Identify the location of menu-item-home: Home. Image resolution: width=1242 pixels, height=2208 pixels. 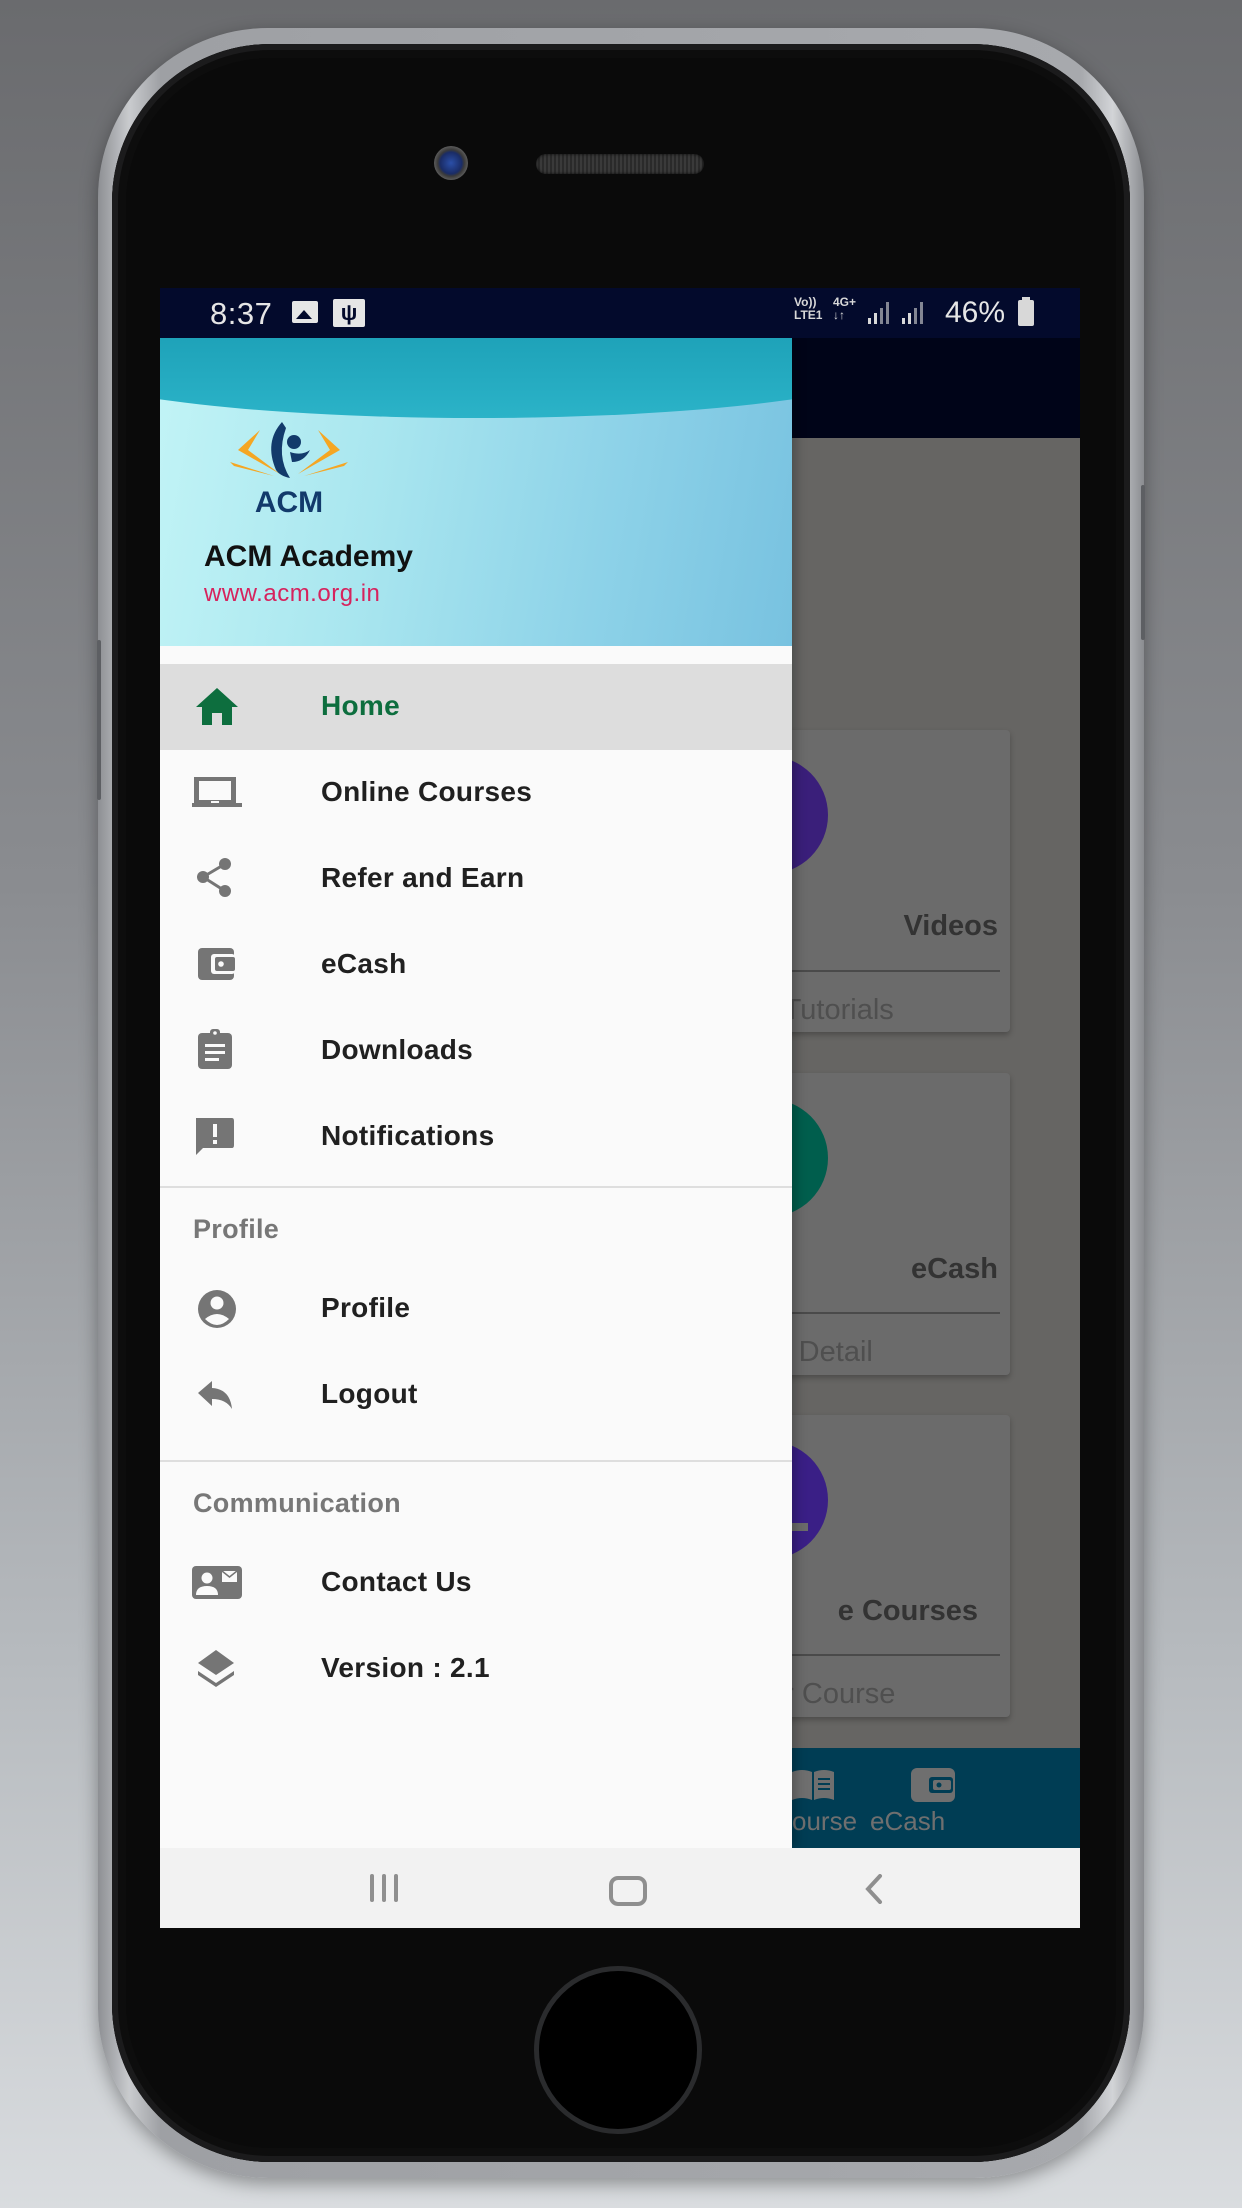
(476, 707).